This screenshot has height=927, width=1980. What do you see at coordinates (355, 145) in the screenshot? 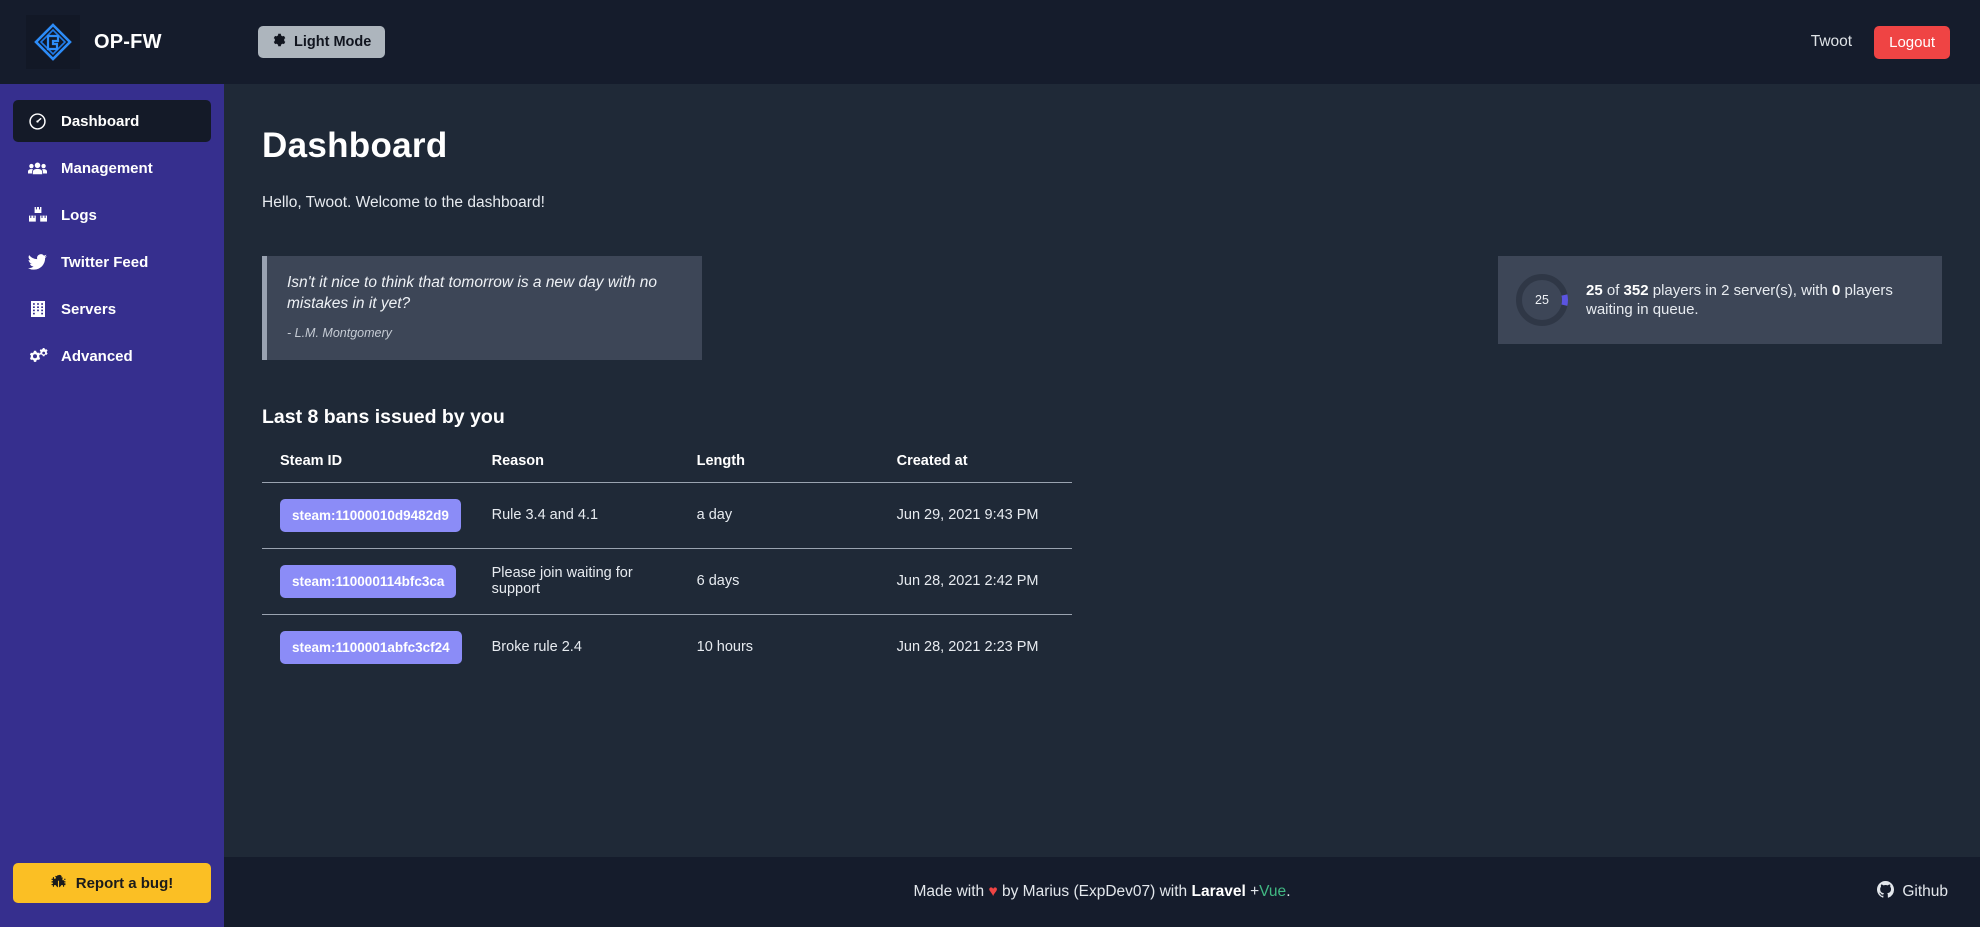
I see `page-title: Dashboard` at bounding box center [355, 145].